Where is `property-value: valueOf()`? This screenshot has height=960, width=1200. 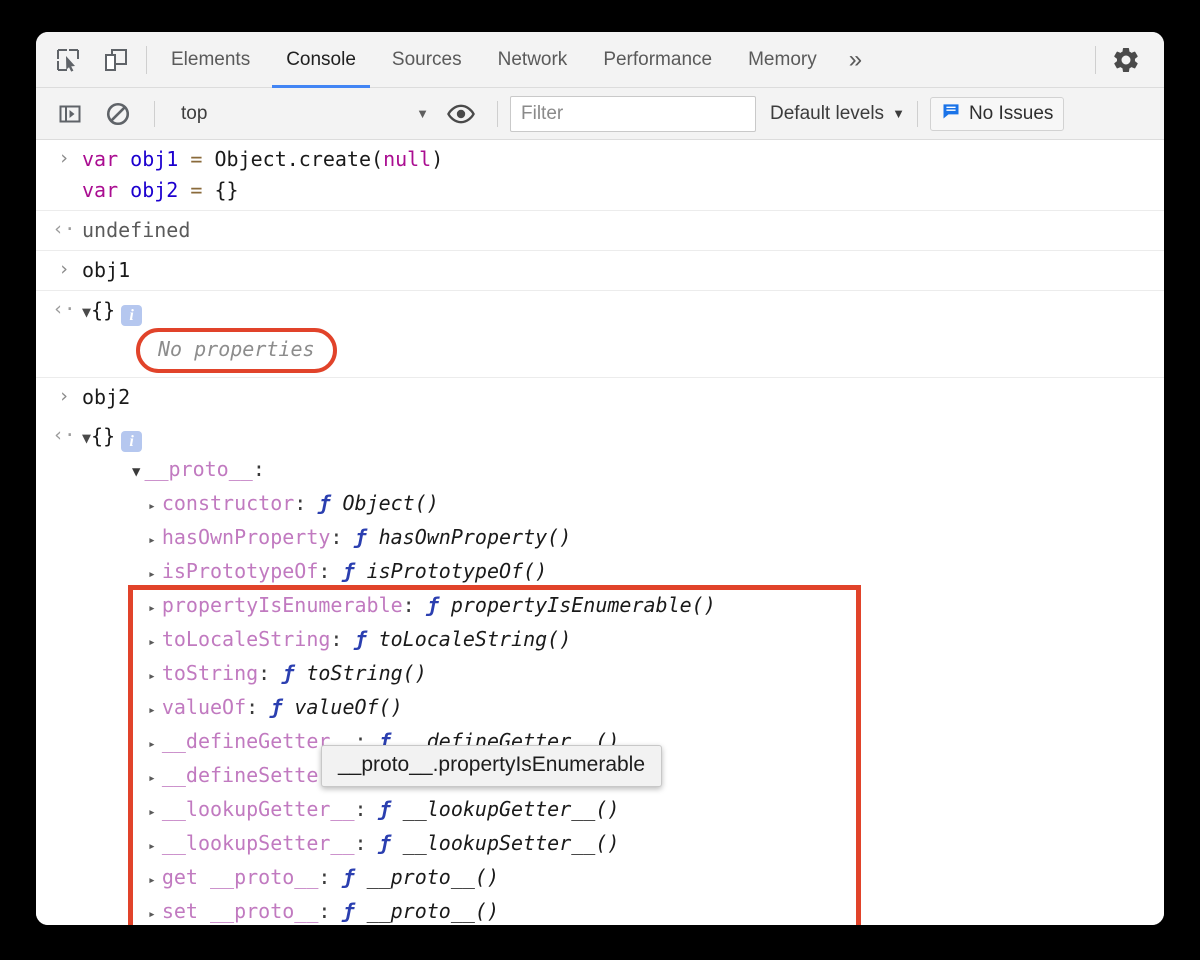
property-value: valueOf() is located at coordinates (348, 707).